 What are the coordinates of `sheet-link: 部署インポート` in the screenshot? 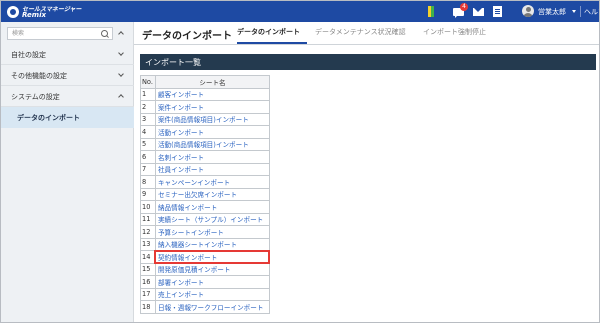 It's located at (181, 283).